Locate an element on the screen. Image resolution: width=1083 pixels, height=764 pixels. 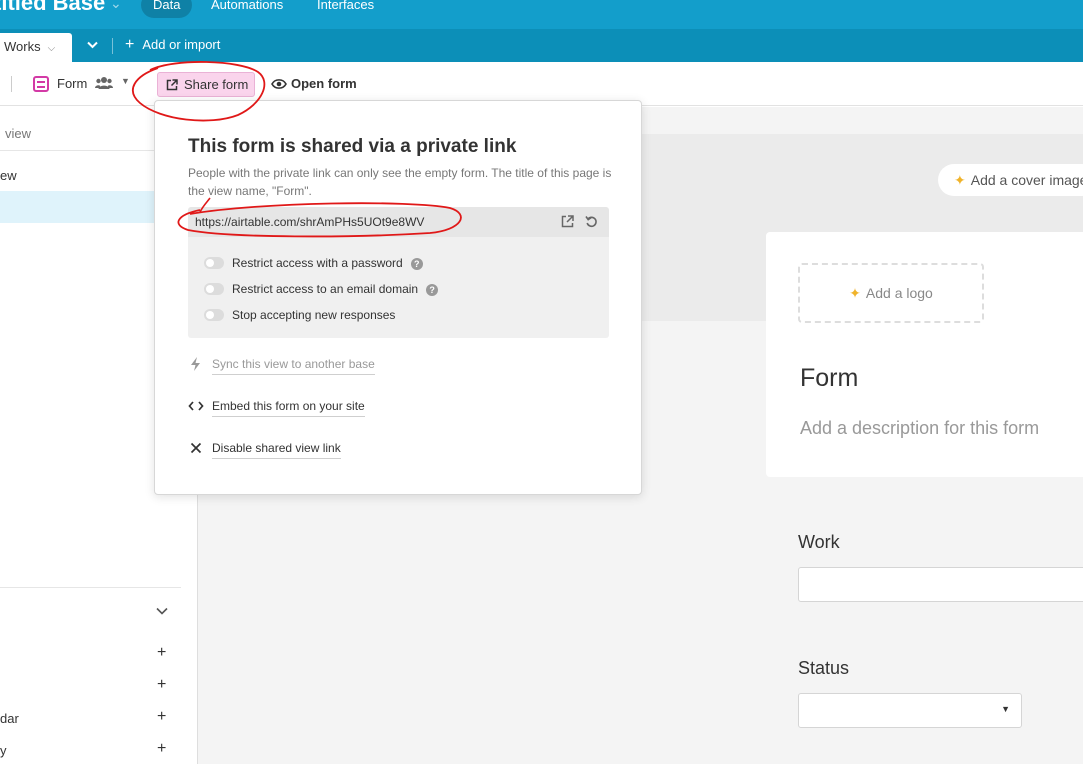
stop-responses-toggle is located at coordinates (214, 315).